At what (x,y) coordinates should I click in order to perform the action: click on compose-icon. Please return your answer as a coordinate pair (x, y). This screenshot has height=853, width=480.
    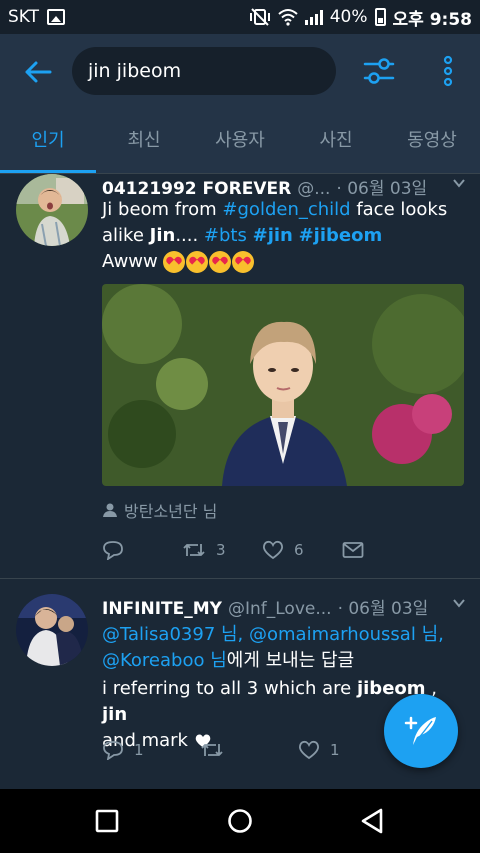
    Looking at the image, I should click on (420, 730).